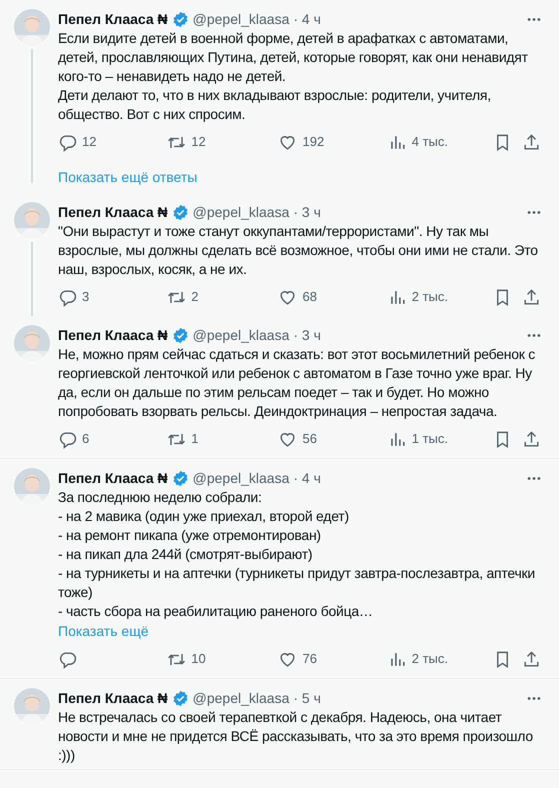  Describe the element at coordinates (86, 297) in the screenshot. I see `reply-count: 3` at that location.